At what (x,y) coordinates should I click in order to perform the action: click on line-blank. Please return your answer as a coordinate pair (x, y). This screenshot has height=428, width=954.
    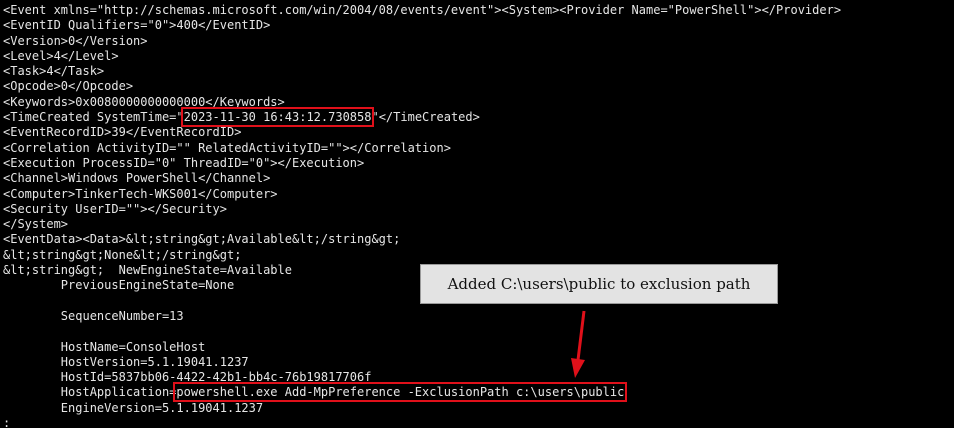
    Looking at the image, I should click on (422, 331).